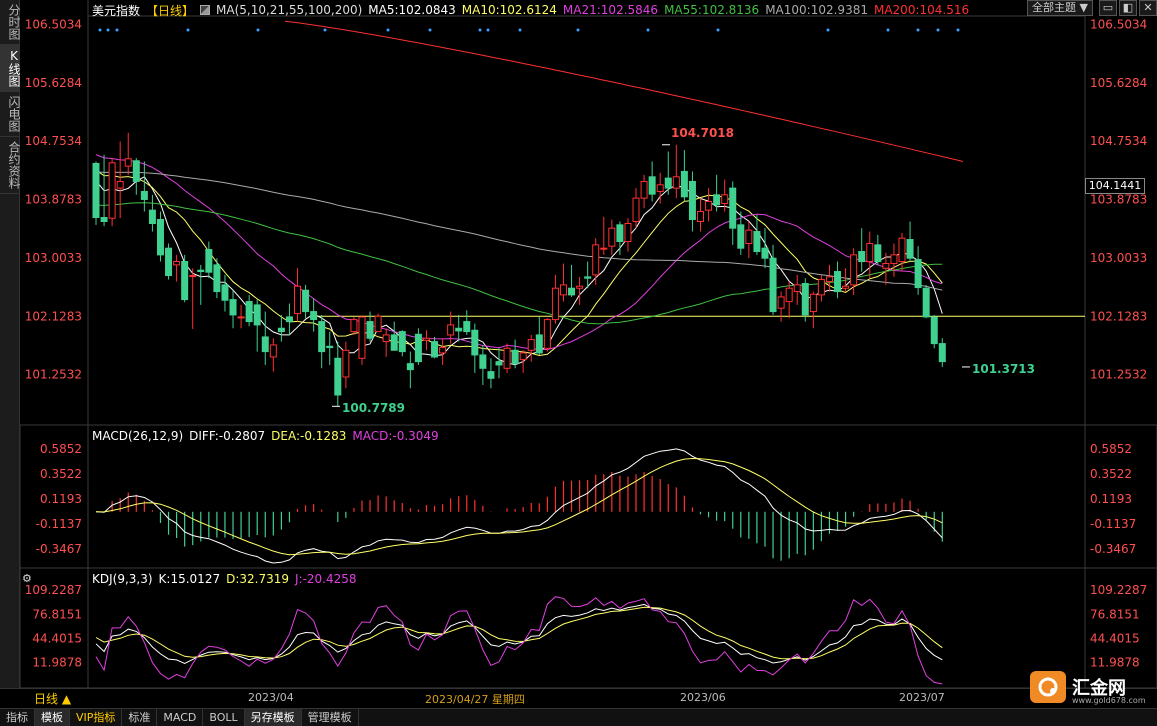 This screenshot has width=1157, height=726. What do you see at coordinates (475, 699) in the screenshot?
I see `time-label-cursor: 2023/04/27 星期四` at bounding box center [475, 699].